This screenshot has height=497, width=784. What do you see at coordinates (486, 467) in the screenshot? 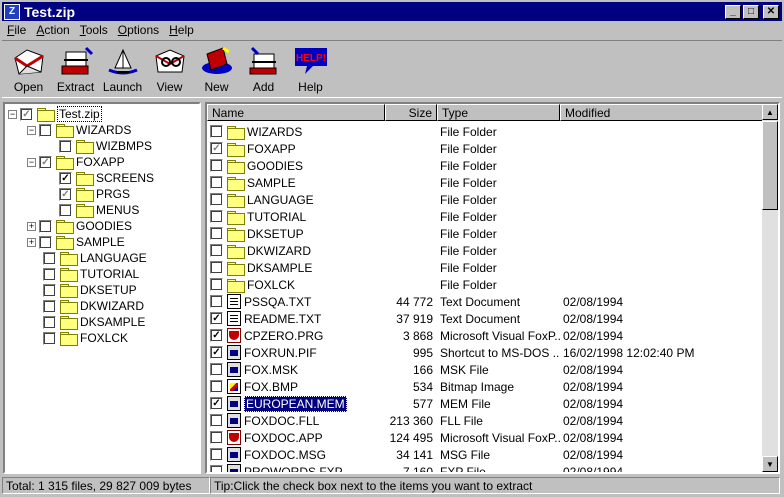
I see `list-row: PROWORDS.FXP 7 160 FXP File 02/08/1994` at bounding box center [486, 467].